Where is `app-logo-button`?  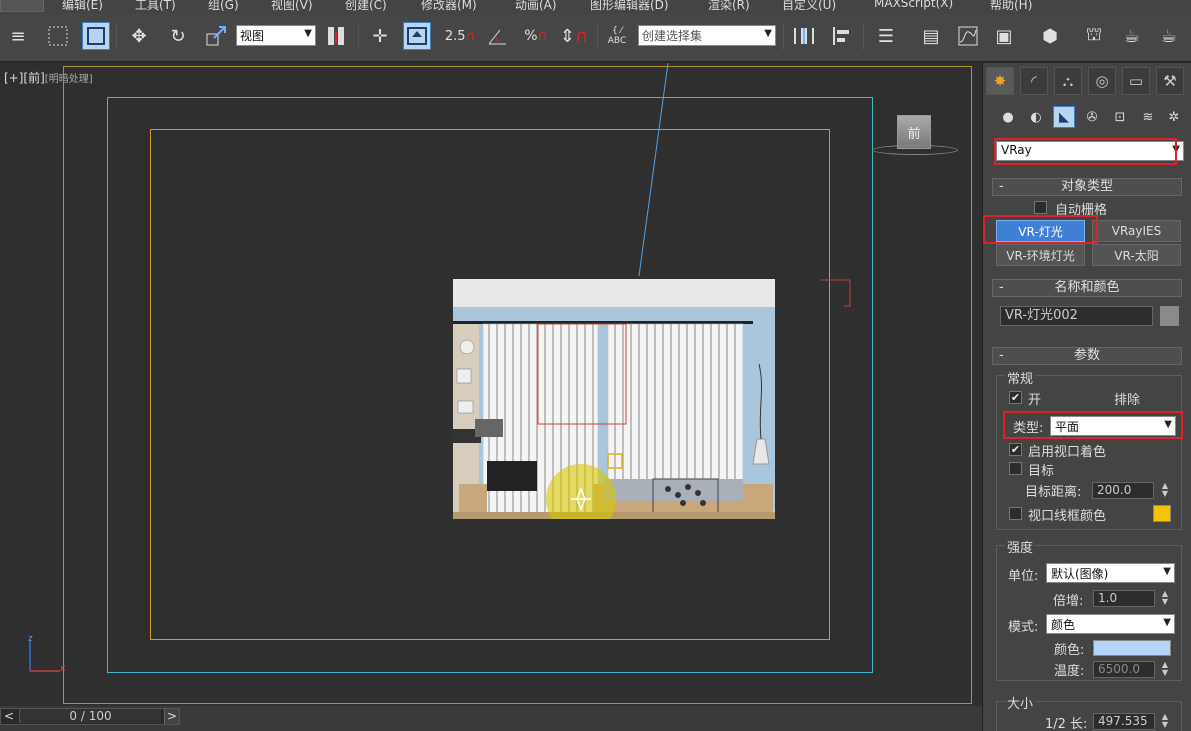
app-logo-button is located at coordinates (22, 6).